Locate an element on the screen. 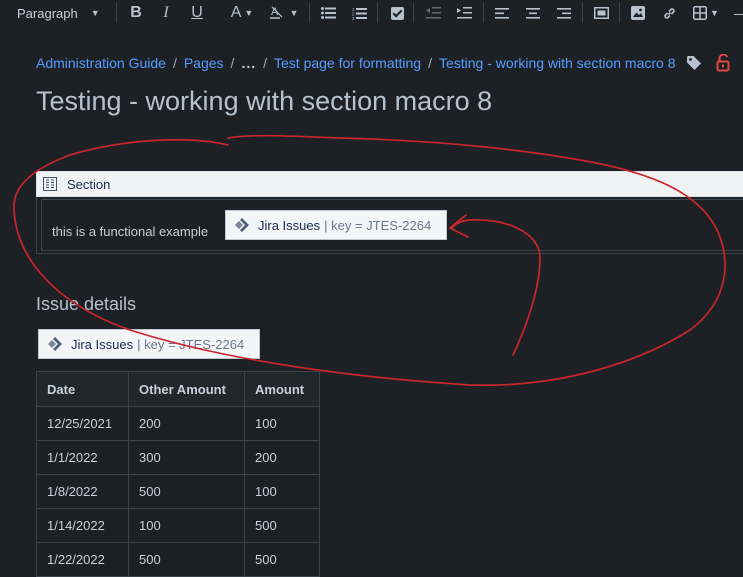  table-cell-amount: 200 is located at coordinates (282, 457).